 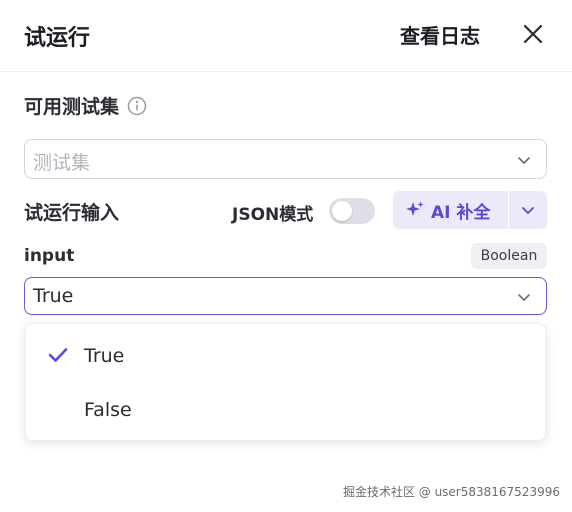 I want to click on dropdown-option-false: False, so click(x=286, y=409).